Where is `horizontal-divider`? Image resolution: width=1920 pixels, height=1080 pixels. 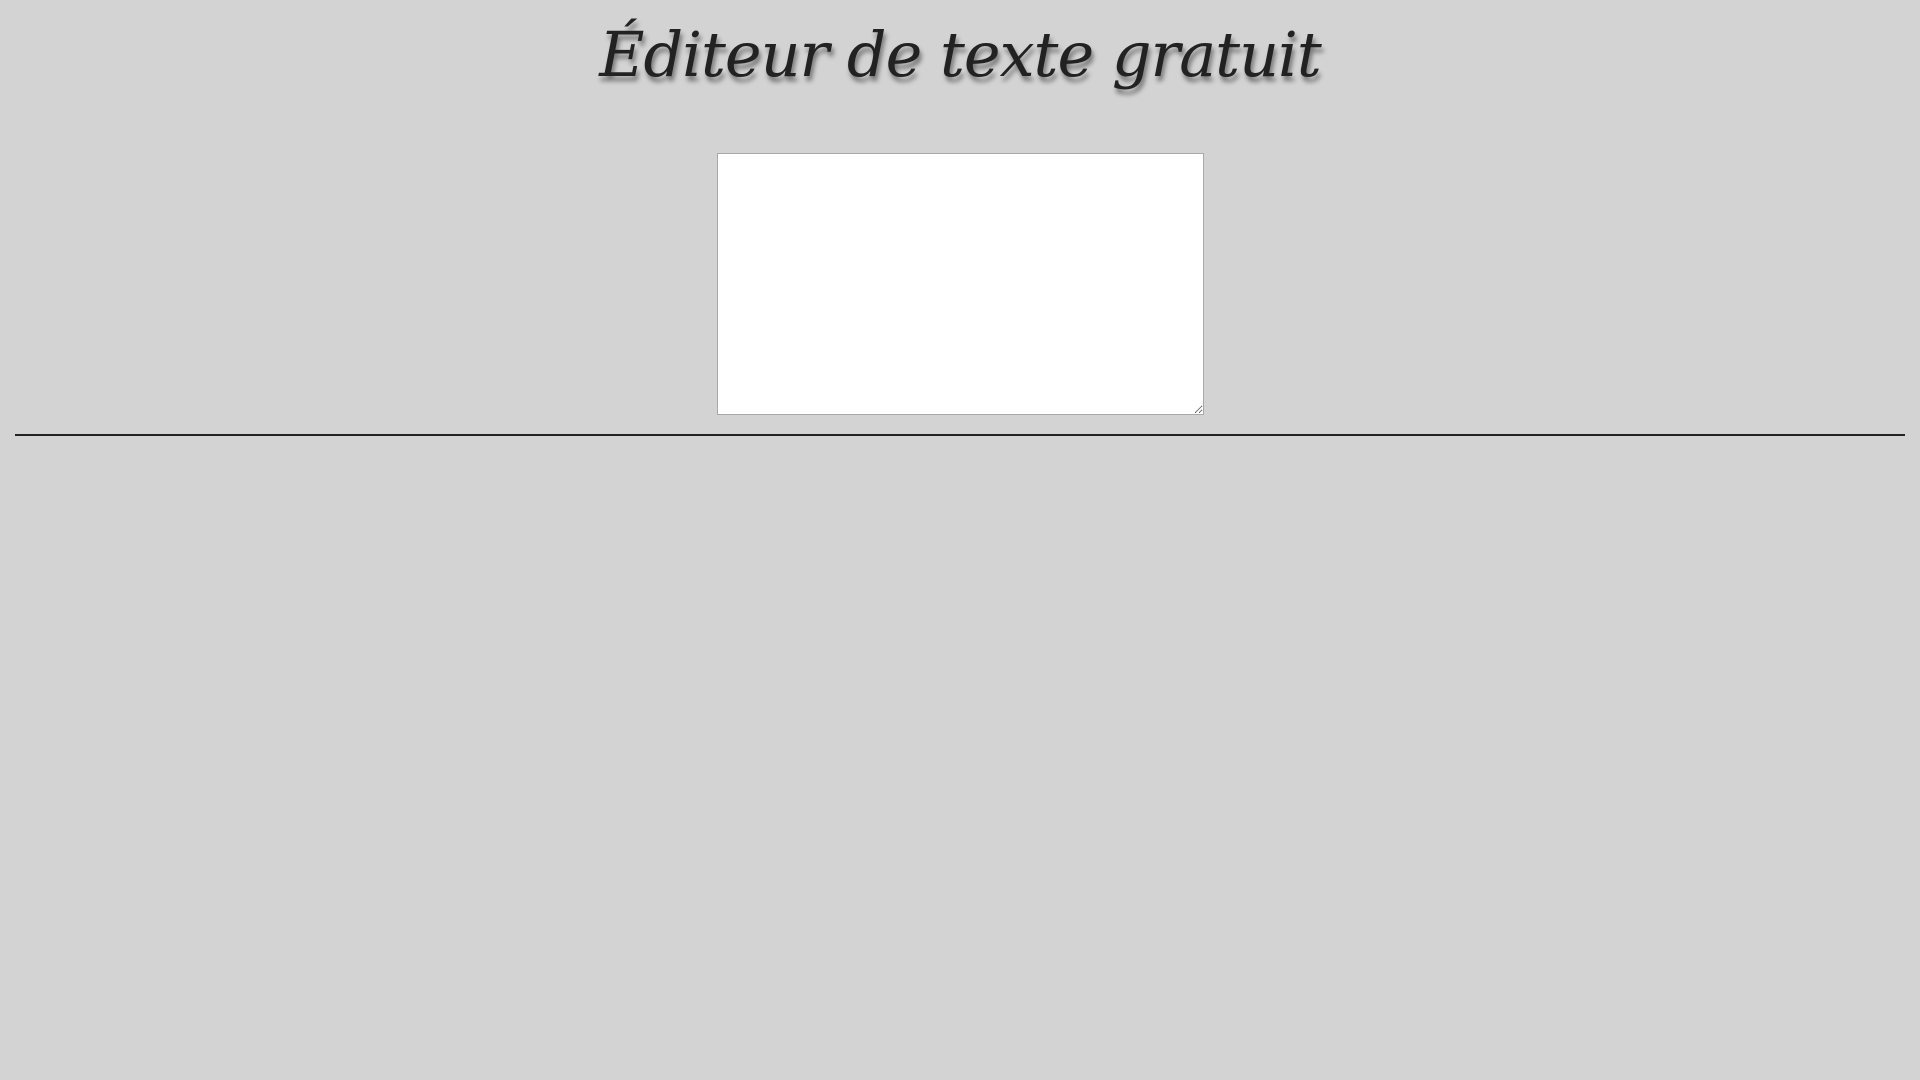 horizontal-divider is located at coordinates (960, 435).